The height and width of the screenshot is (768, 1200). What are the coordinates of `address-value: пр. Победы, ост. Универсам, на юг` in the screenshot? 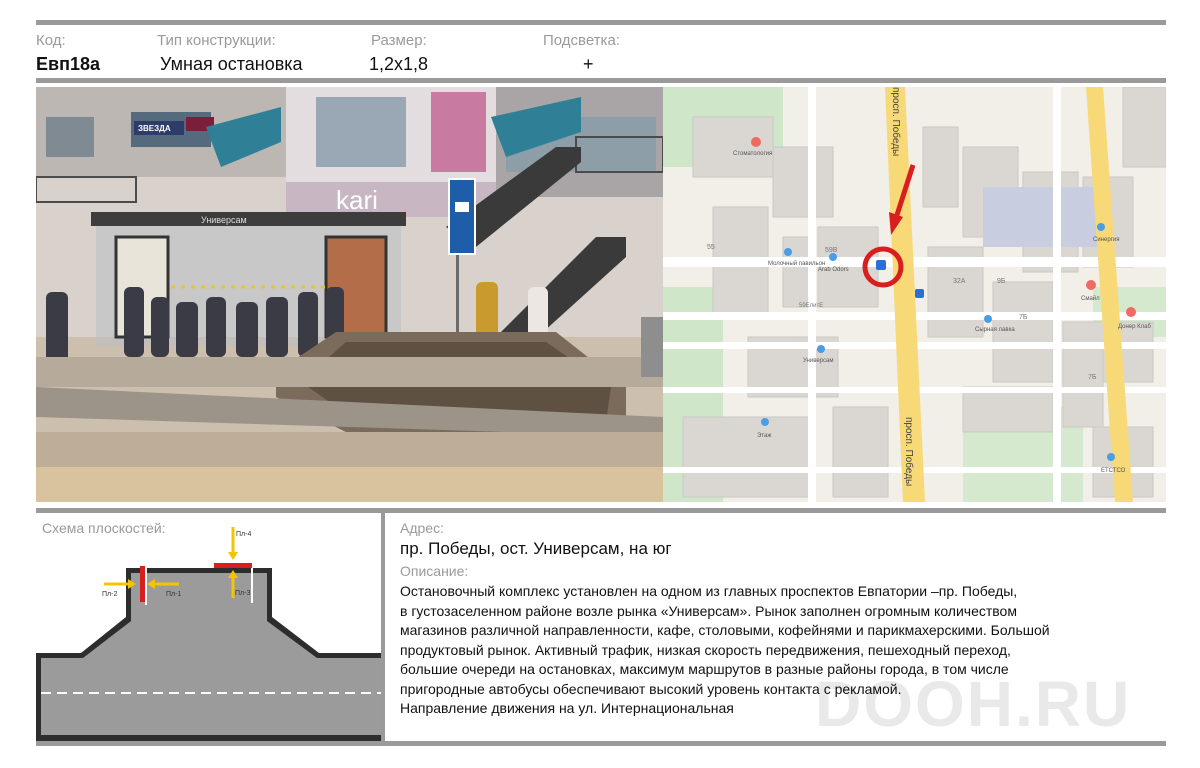 It's located at (536, 548).